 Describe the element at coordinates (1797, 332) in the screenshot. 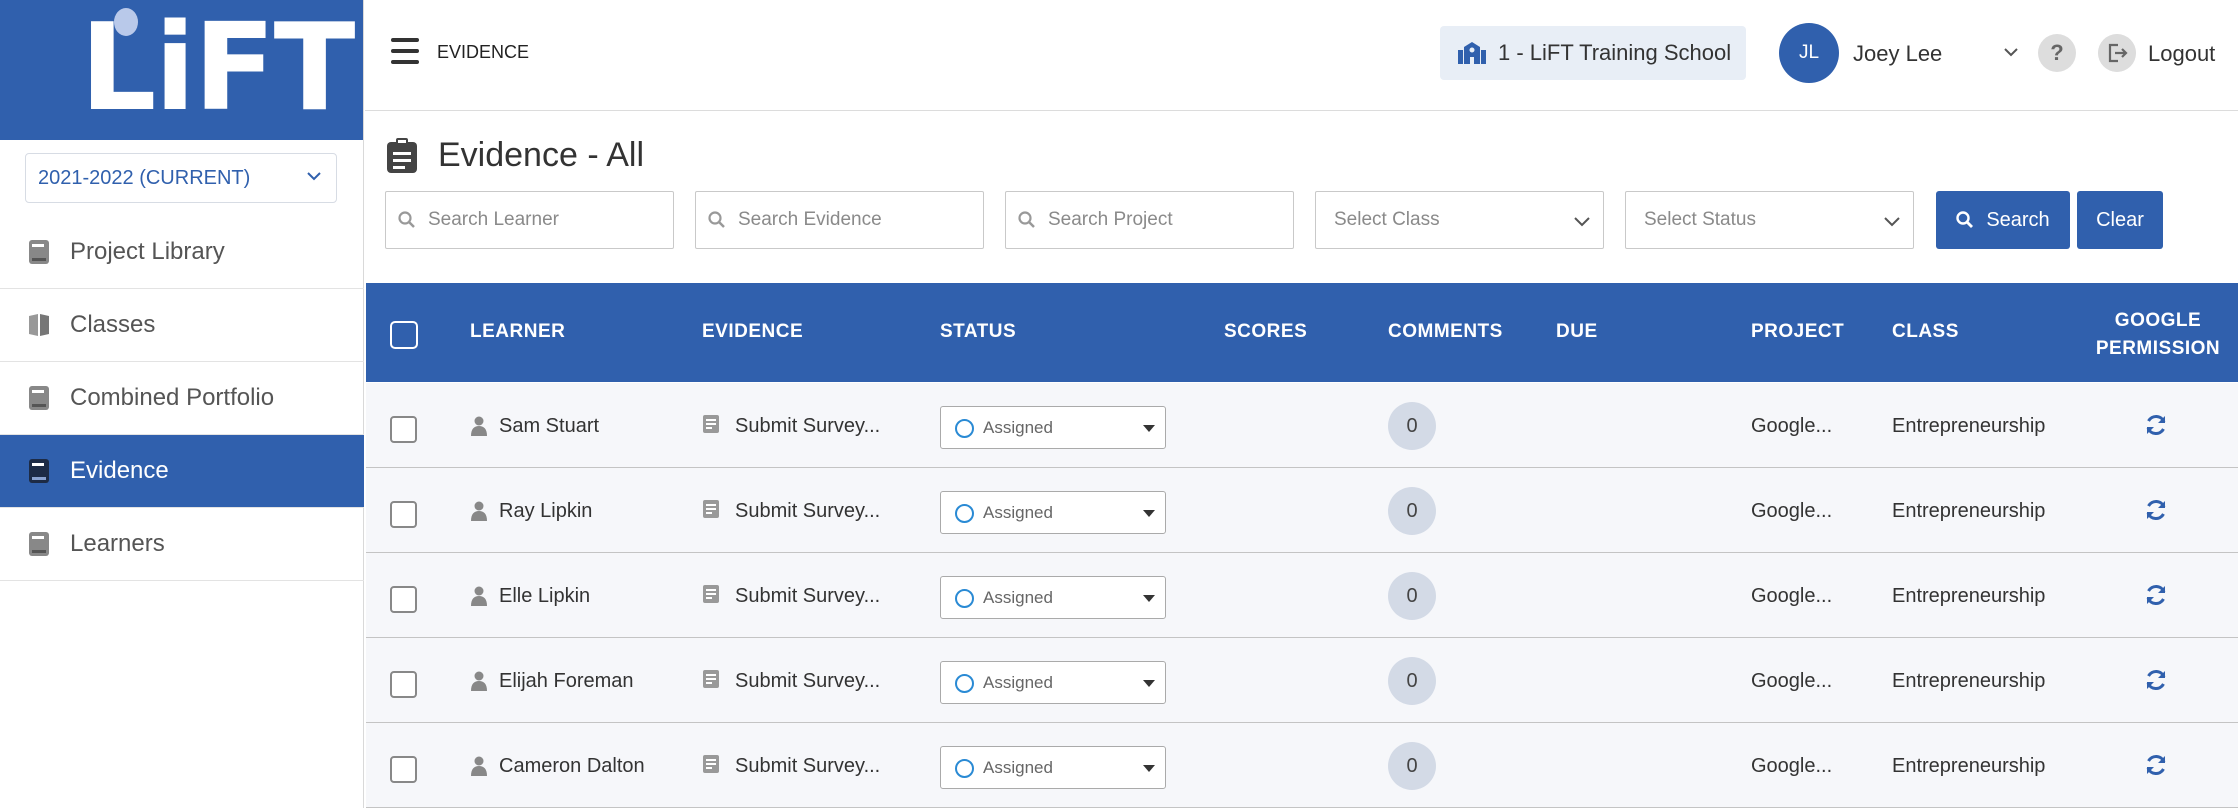

I see `col-project: PROJECT` at that location.